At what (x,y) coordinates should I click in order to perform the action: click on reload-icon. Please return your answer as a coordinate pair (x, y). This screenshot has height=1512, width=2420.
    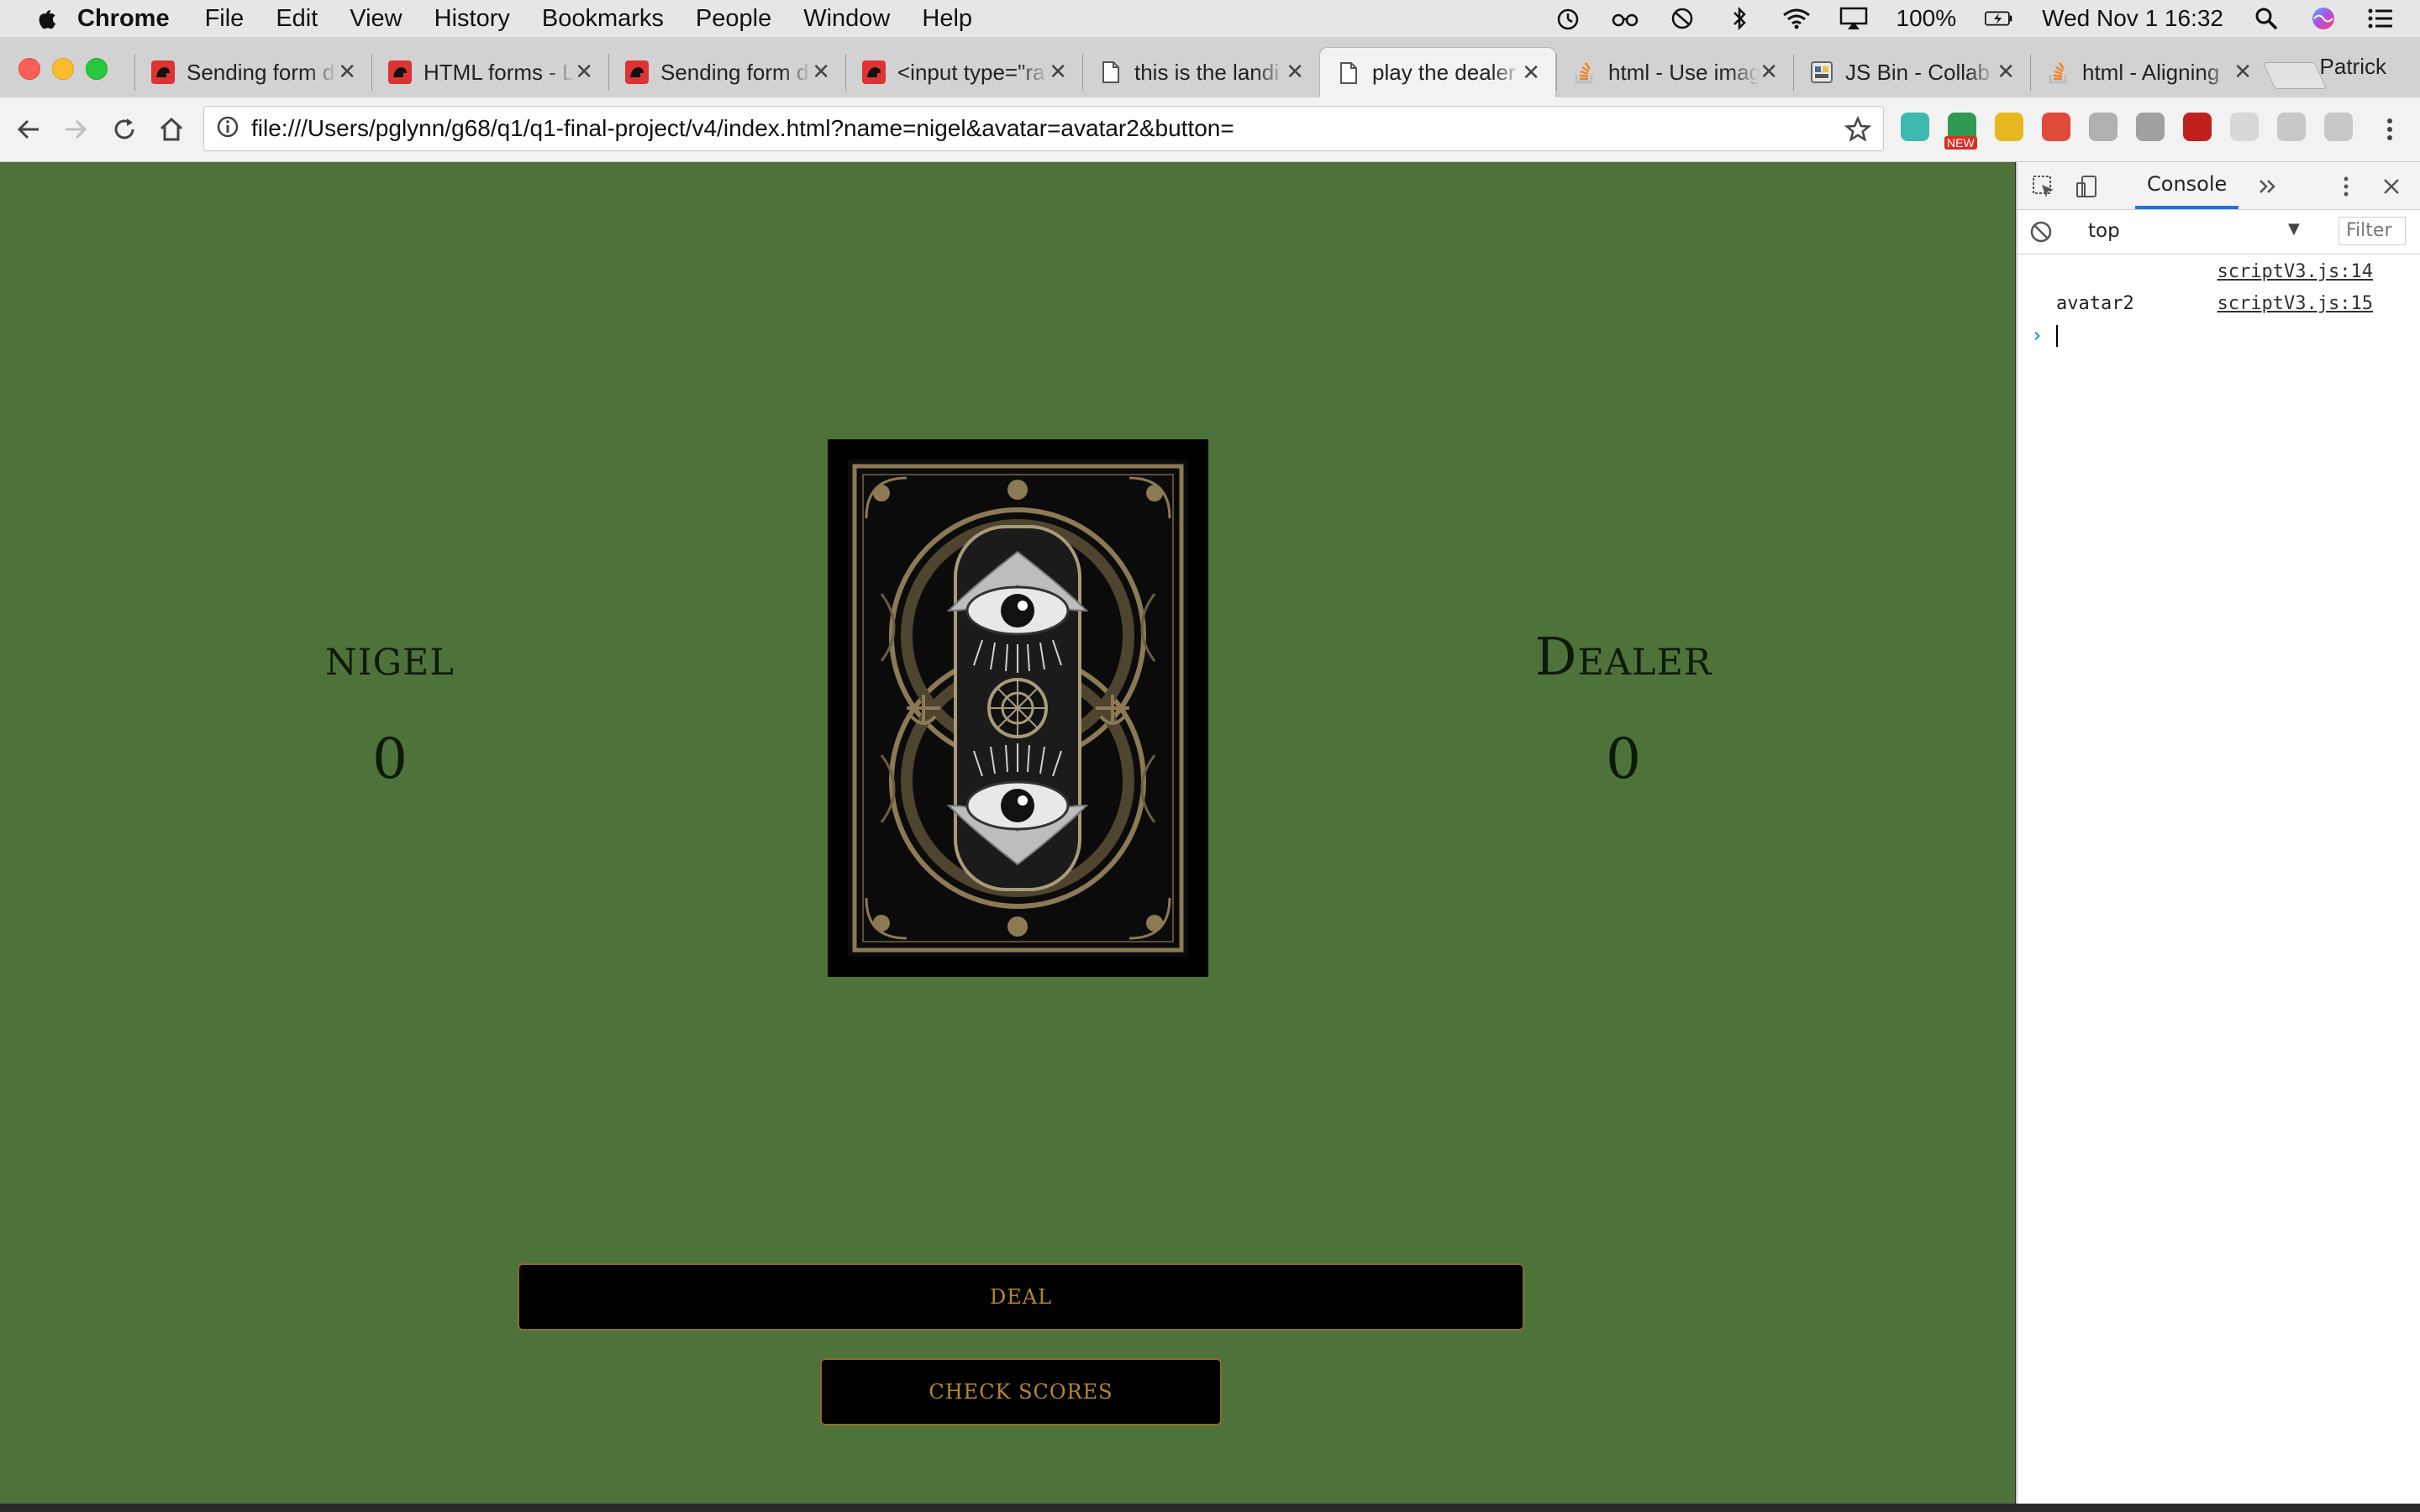
    Looking at the image, I should click on (124, 129).